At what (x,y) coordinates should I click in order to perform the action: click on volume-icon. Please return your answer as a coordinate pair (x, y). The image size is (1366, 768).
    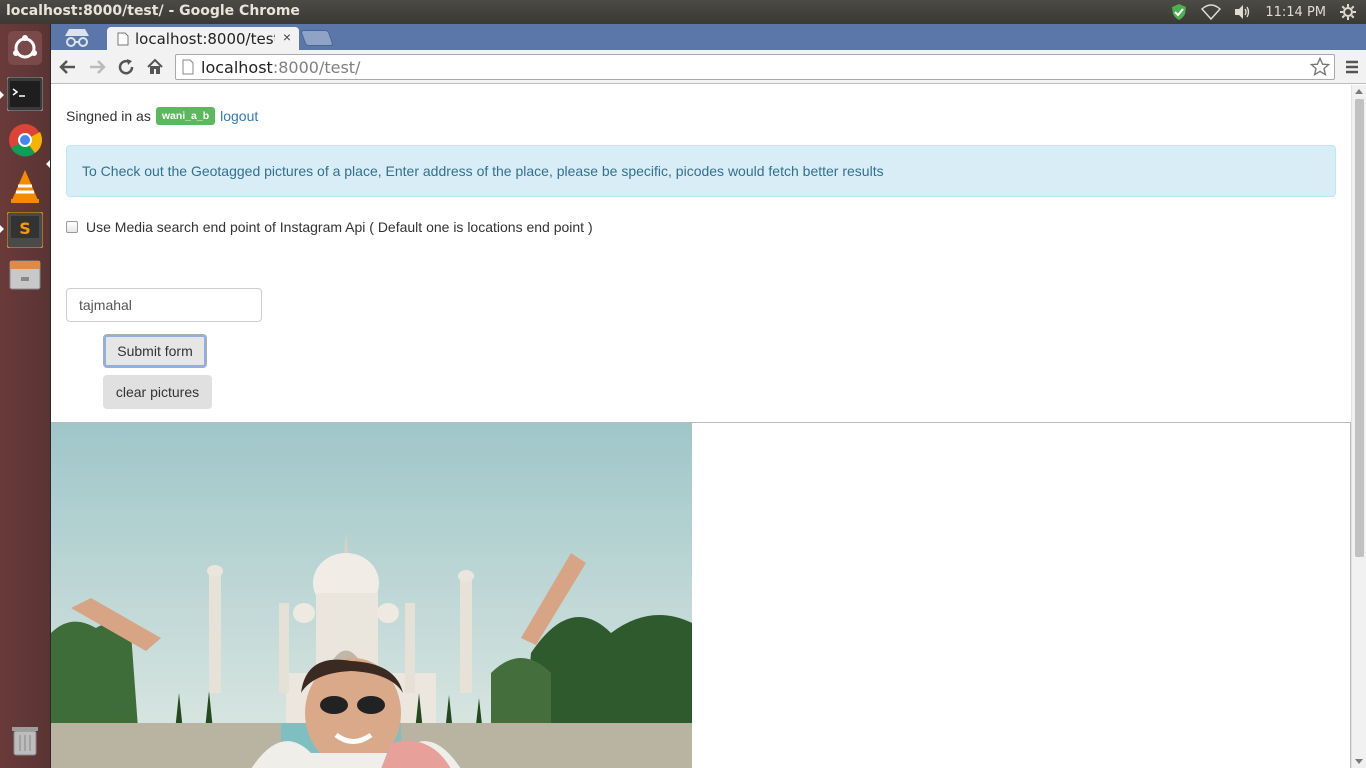
    Looking at the image, I should click on (1243, 12).